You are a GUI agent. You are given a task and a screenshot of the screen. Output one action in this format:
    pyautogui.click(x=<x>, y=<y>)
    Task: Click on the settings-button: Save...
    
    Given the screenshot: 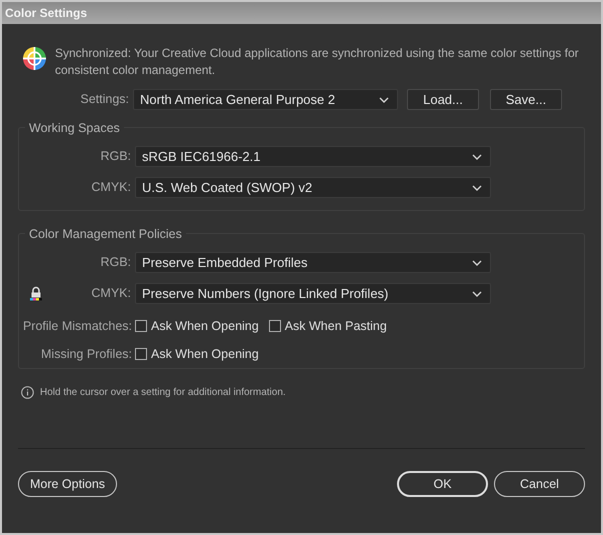 What is the action you would take?
    pyautogui.click(x=526, y=99)
    